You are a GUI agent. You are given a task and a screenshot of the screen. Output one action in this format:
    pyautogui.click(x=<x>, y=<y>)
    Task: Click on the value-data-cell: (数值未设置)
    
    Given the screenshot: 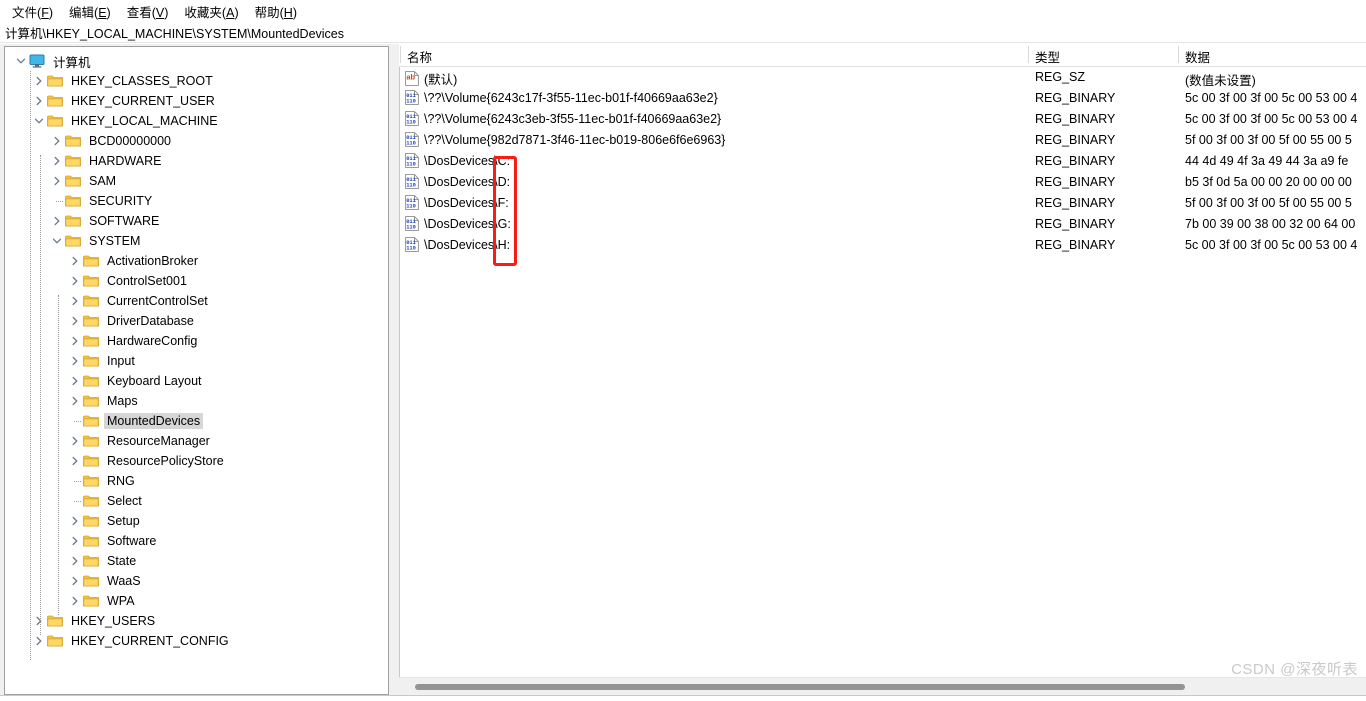 What is the action you would take?
    pyautogui.click(x=1220, y=81)
    